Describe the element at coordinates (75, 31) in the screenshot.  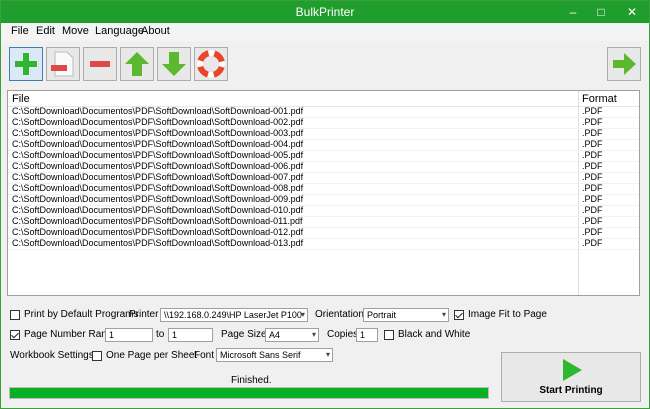
I see `menu-move: Move` at that location.